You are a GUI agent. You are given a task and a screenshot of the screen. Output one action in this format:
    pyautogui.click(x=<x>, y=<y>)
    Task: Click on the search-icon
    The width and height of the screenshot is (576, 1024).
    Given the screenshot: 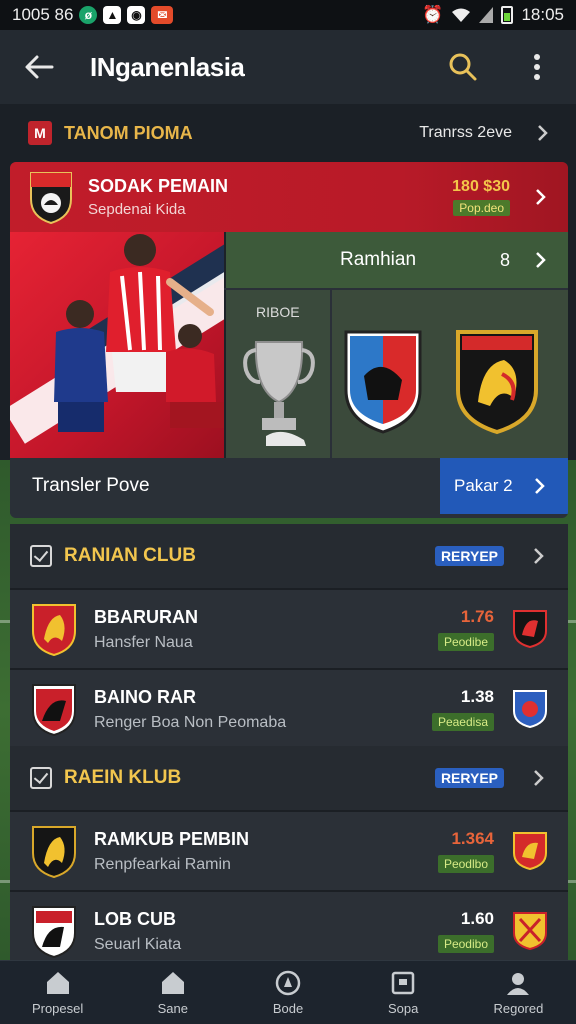 What is the action you would take?
    pyautogui.click(x=463, y=67)
    